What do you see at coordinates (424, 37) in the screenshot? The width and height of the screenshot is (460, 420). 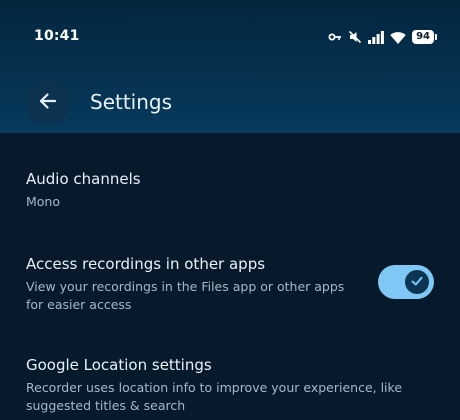 I see `battery-icon: 94` at bounding box center [424, 37].